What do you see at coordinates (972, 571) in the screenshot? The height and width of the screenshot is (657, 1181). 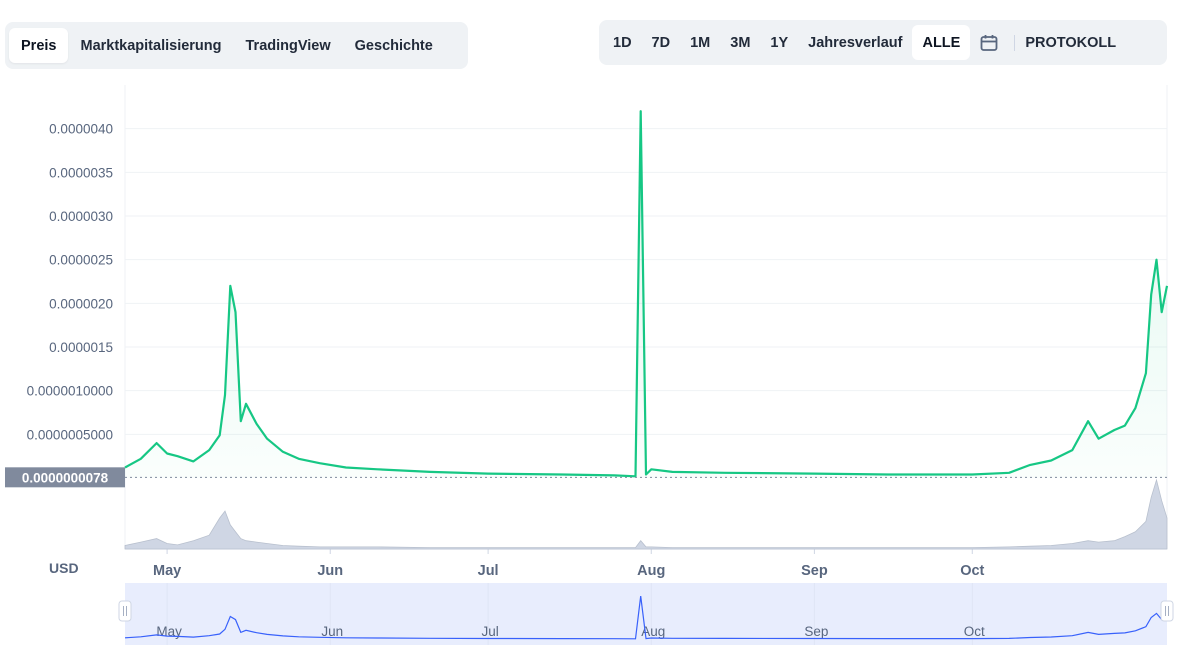 I see `x-tick-label: Oct` at bounding box center [972, 571].